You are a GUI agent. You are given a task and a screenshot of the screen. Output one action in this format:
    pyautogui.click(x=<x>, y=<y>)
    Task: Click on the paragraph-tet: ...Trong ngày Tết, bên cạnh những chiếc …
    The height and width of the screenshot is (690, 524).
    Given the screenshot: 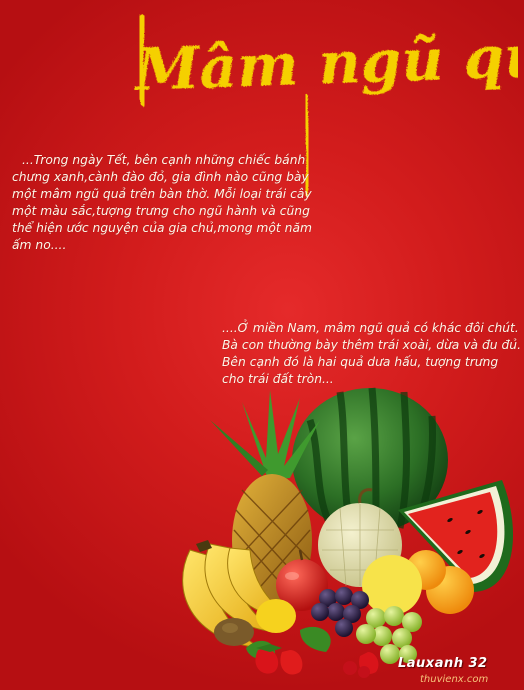 What is the action you would take?
    pyautogui.click(x=162, y=202)
    